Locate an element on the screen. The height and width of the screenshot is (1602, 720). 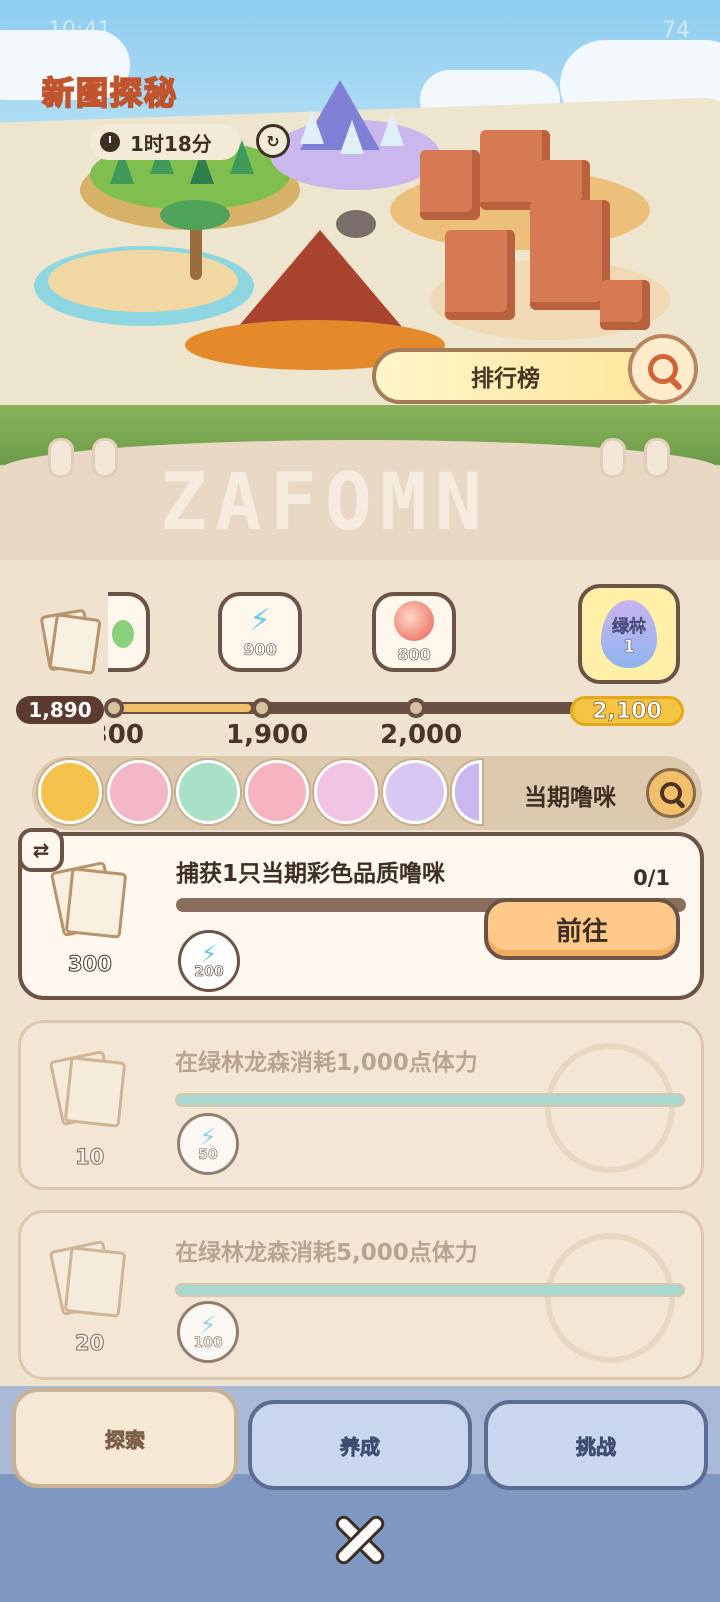
fruit-orb-icon is located at coordinates (414, 620).